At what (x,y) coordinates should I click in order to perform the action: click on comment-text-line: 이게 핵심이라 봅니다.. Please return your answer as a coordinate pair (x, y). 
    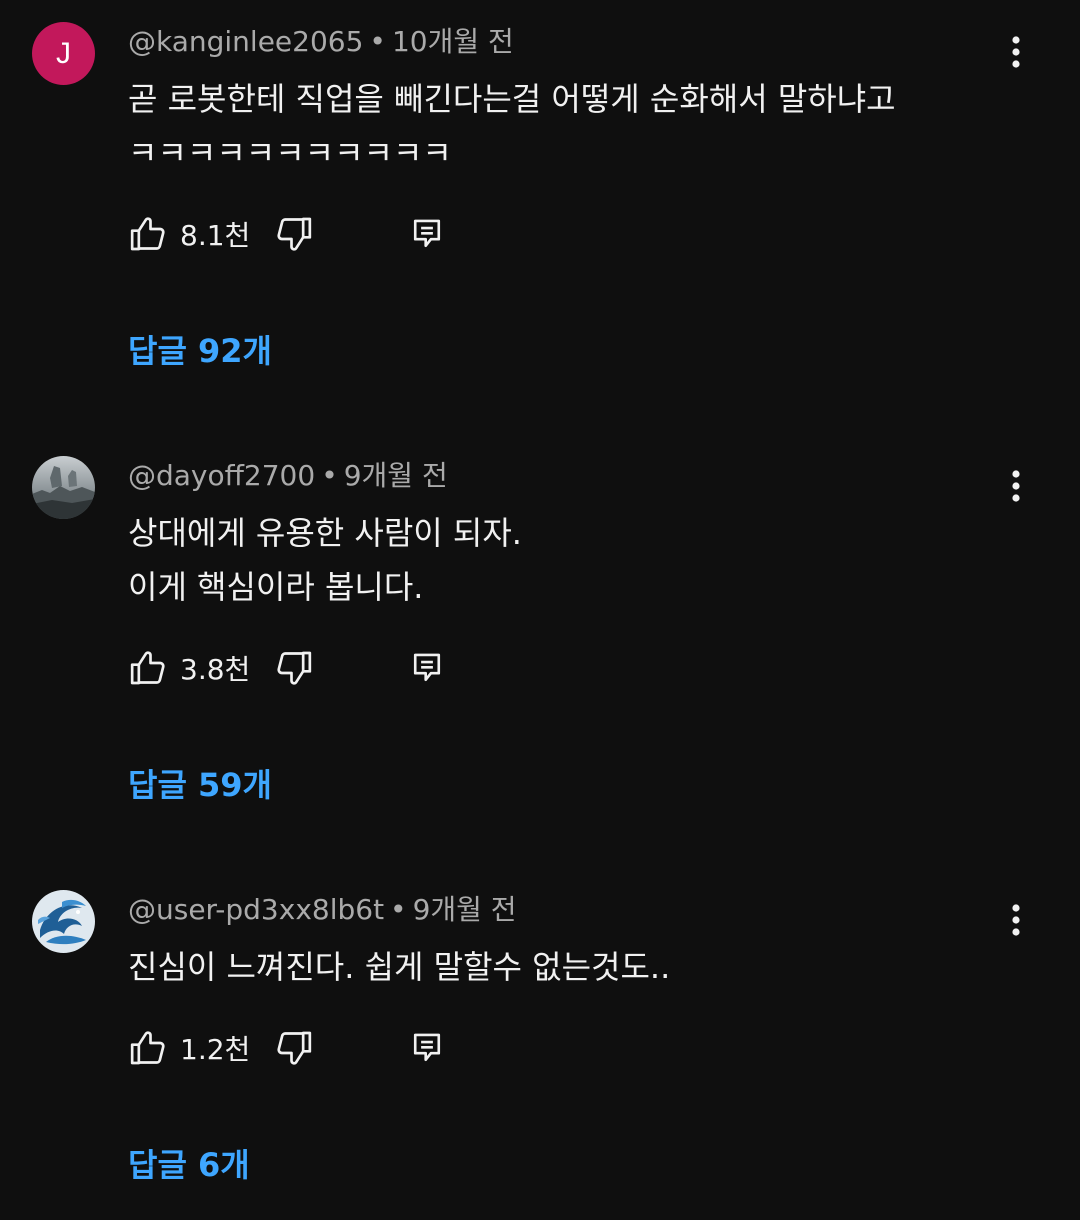
    Looking at the image, I should click on (276, 587).